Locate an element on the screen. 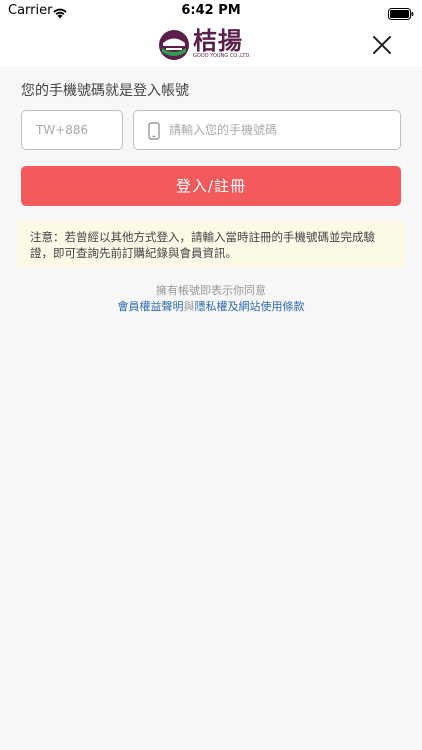 The image size is (422, 750). clock-time: 6:42 PM is located at coordinates (211, 10).